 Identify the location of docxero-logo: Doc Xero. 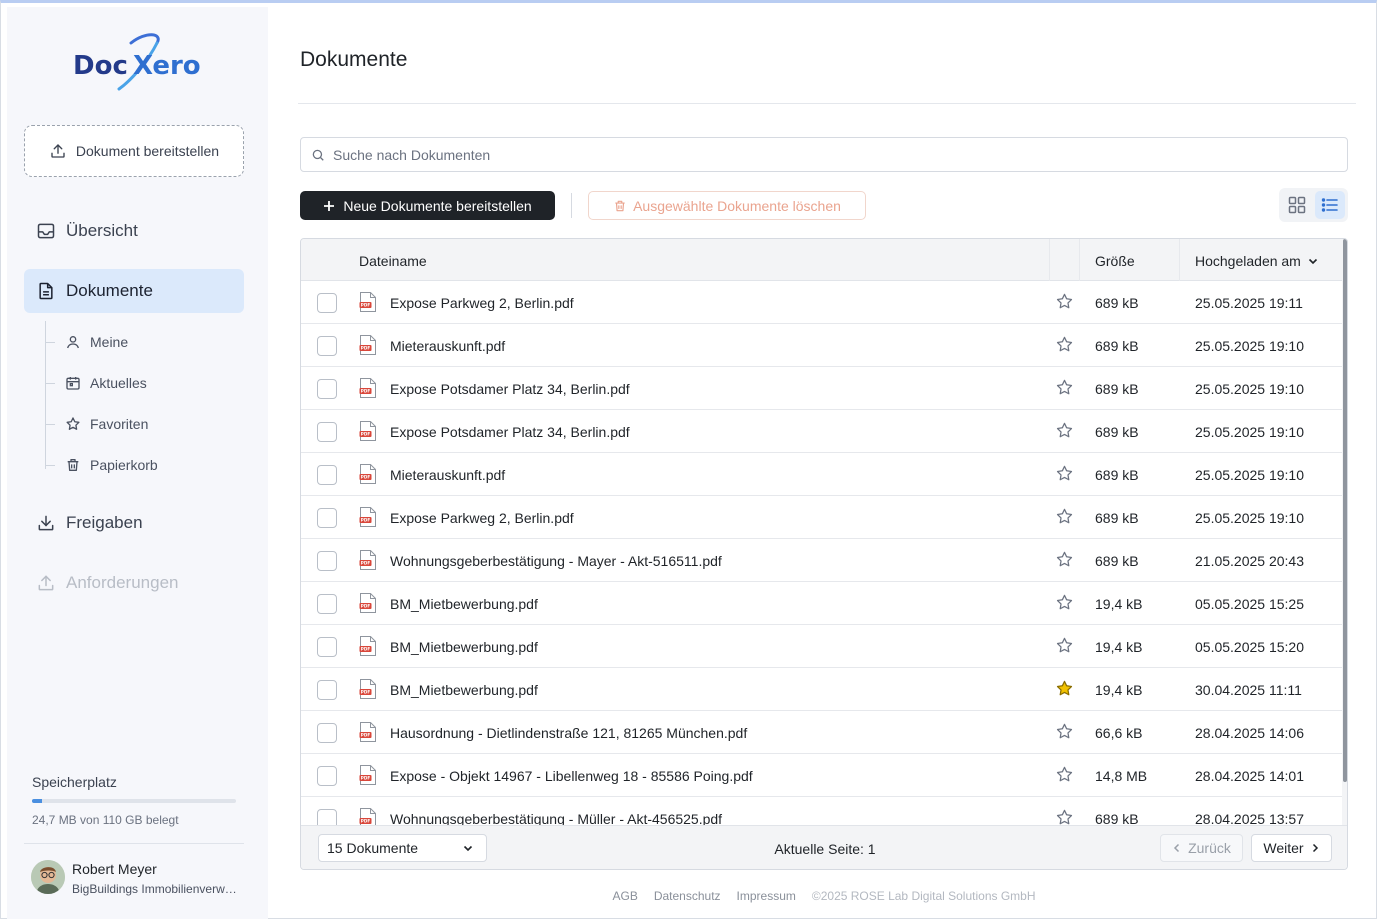
(136, 64).